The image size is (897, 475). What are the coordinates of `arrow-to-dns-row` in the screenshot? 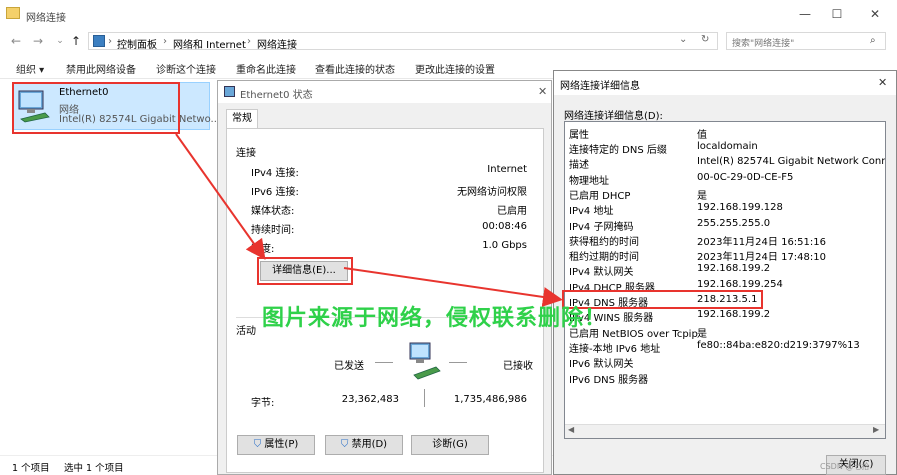 It's located at (453, 287).